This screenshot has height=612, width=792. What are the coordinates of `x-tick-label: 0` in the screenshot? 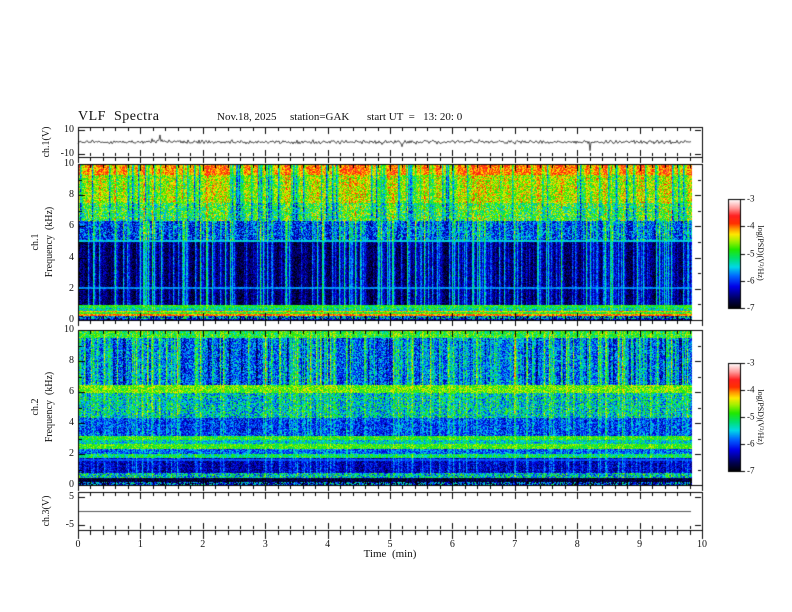 It's located at (78, 544).